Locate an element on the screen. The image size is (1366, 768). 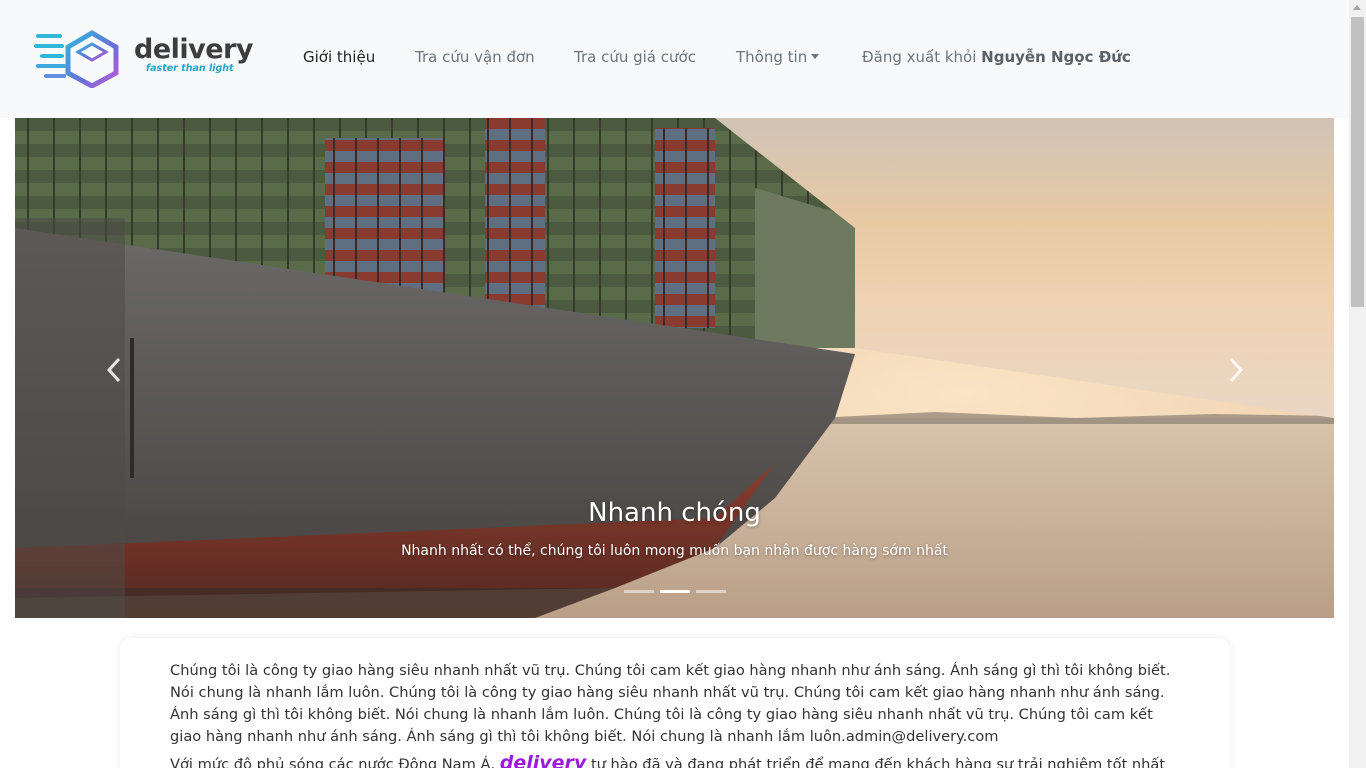
brand-logo: delivery faster than light is located at coordinates (143, 59).